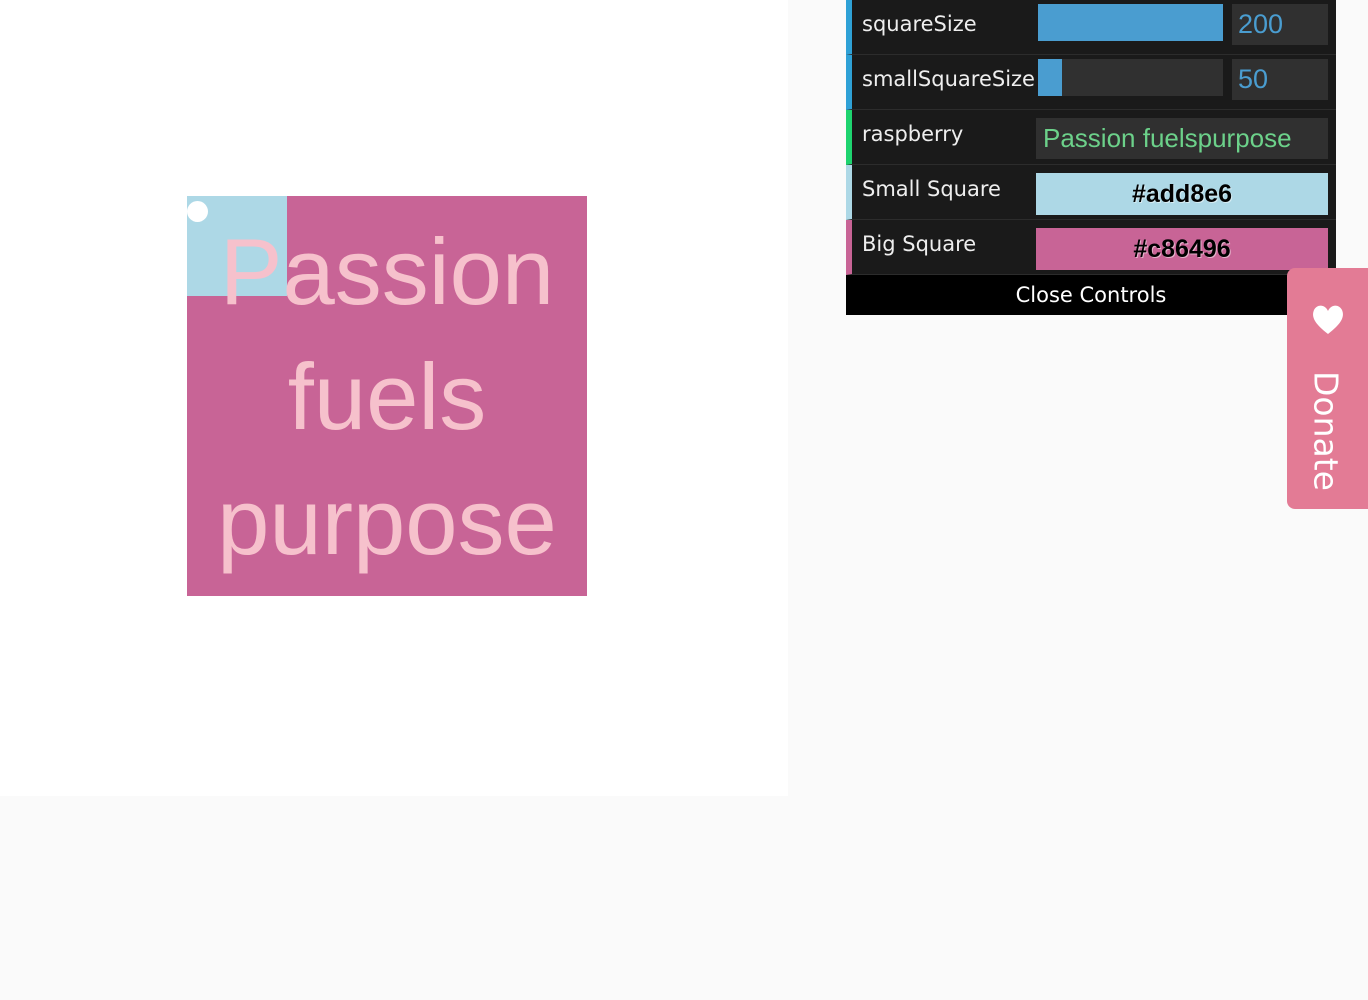  I want to click on small-square-size-input: 50, so click(1280, 79).